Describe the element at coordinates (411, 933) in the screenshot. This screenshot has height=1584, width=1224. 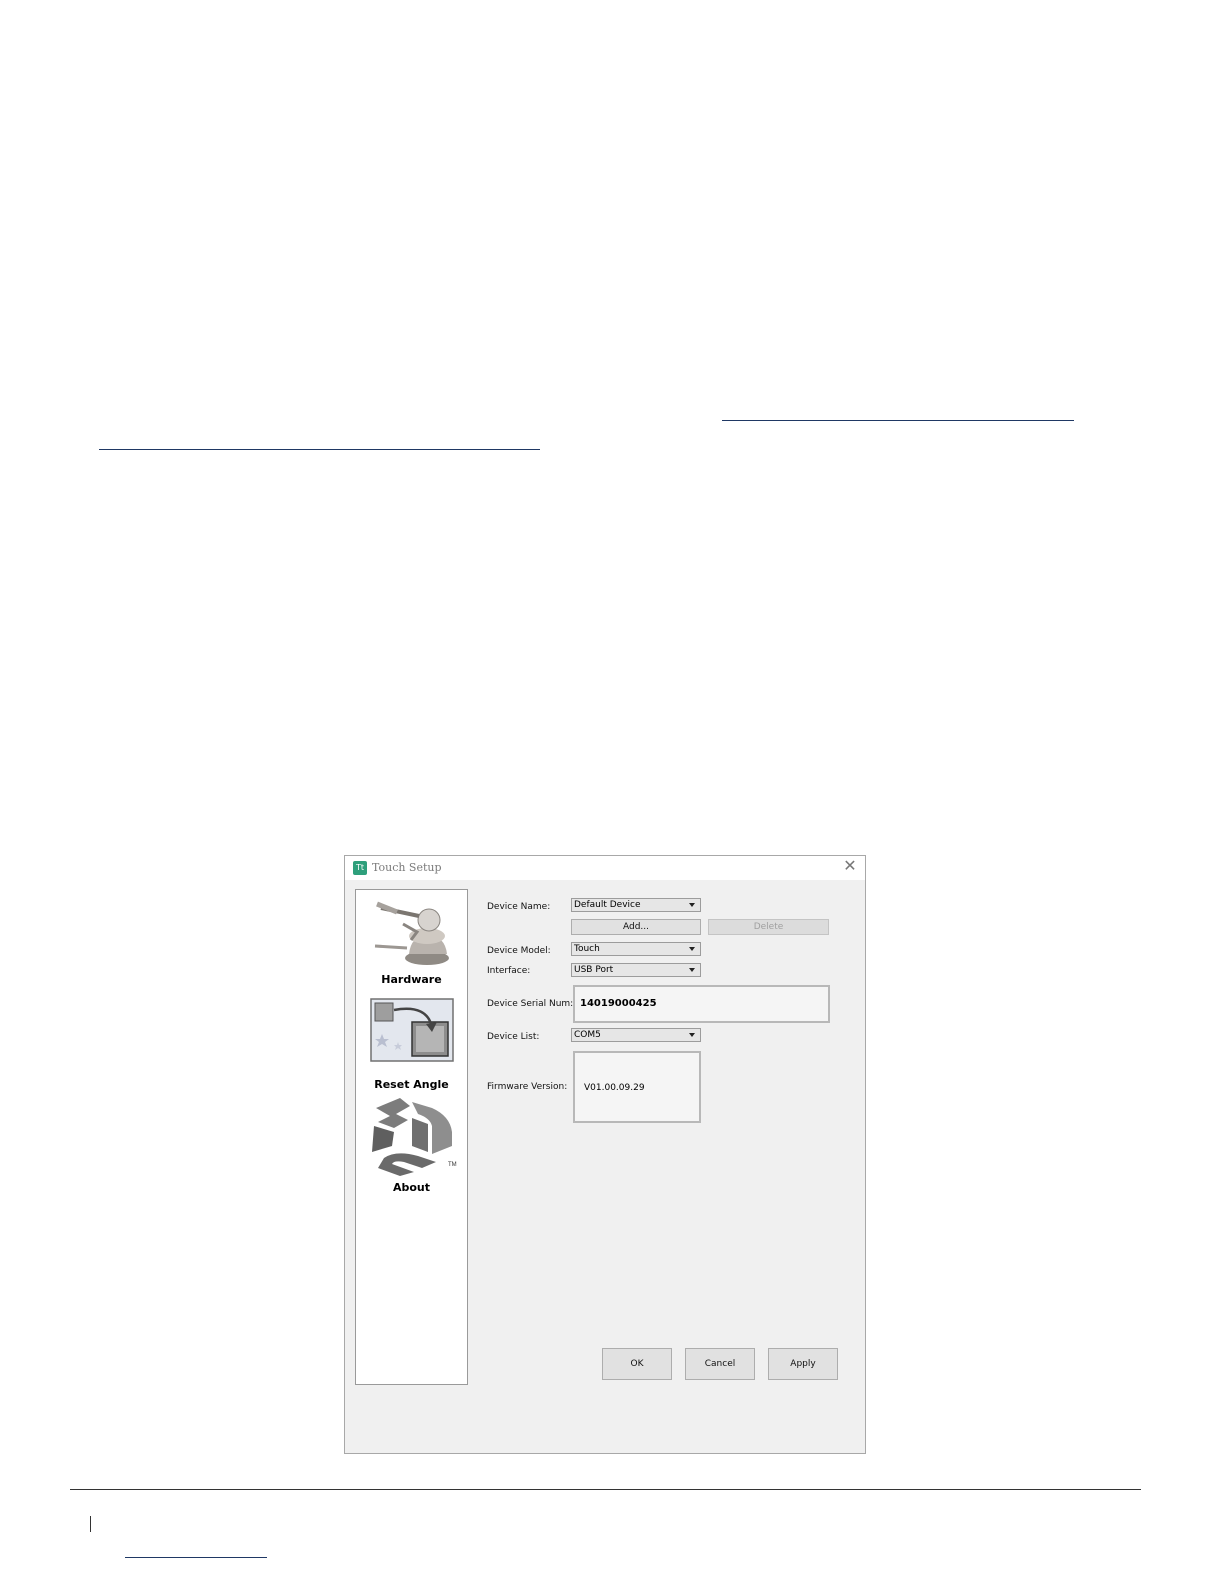
I see `haptic-device-icon` at that location.